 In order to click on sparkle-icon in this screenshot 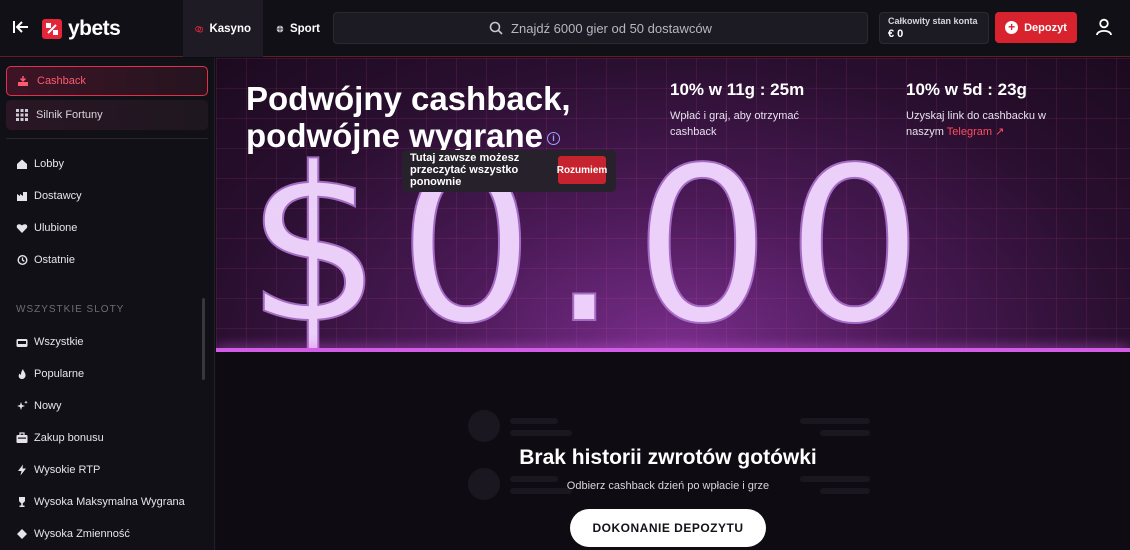, I will do `click(22, 405)`.